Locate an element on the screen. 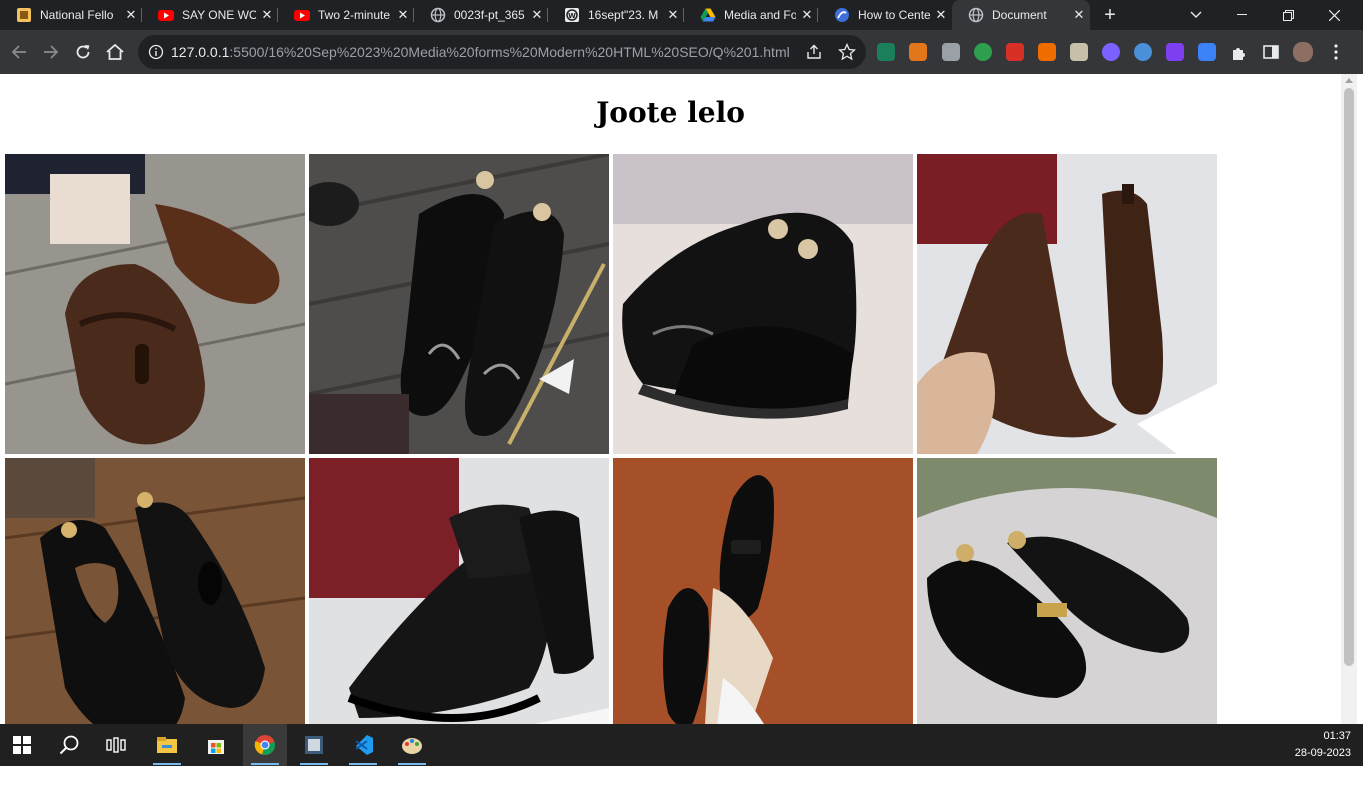 The width and height of the screenshot is (1363, 788). site-info-icon is located at coordinates (156, 52).